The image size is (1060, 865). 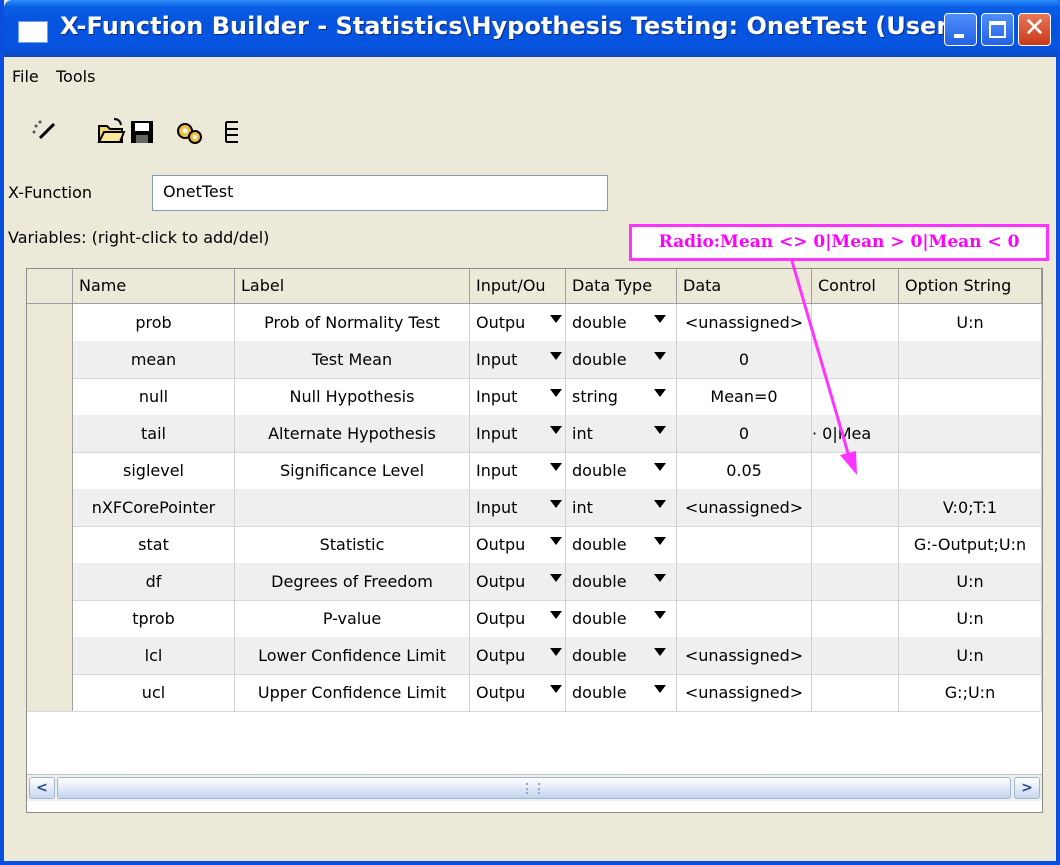 What do you see at coordinates (154, 507) in the screenshot?
I see `cell-name: nXFCorePointer` at bounding box center [154, 507].